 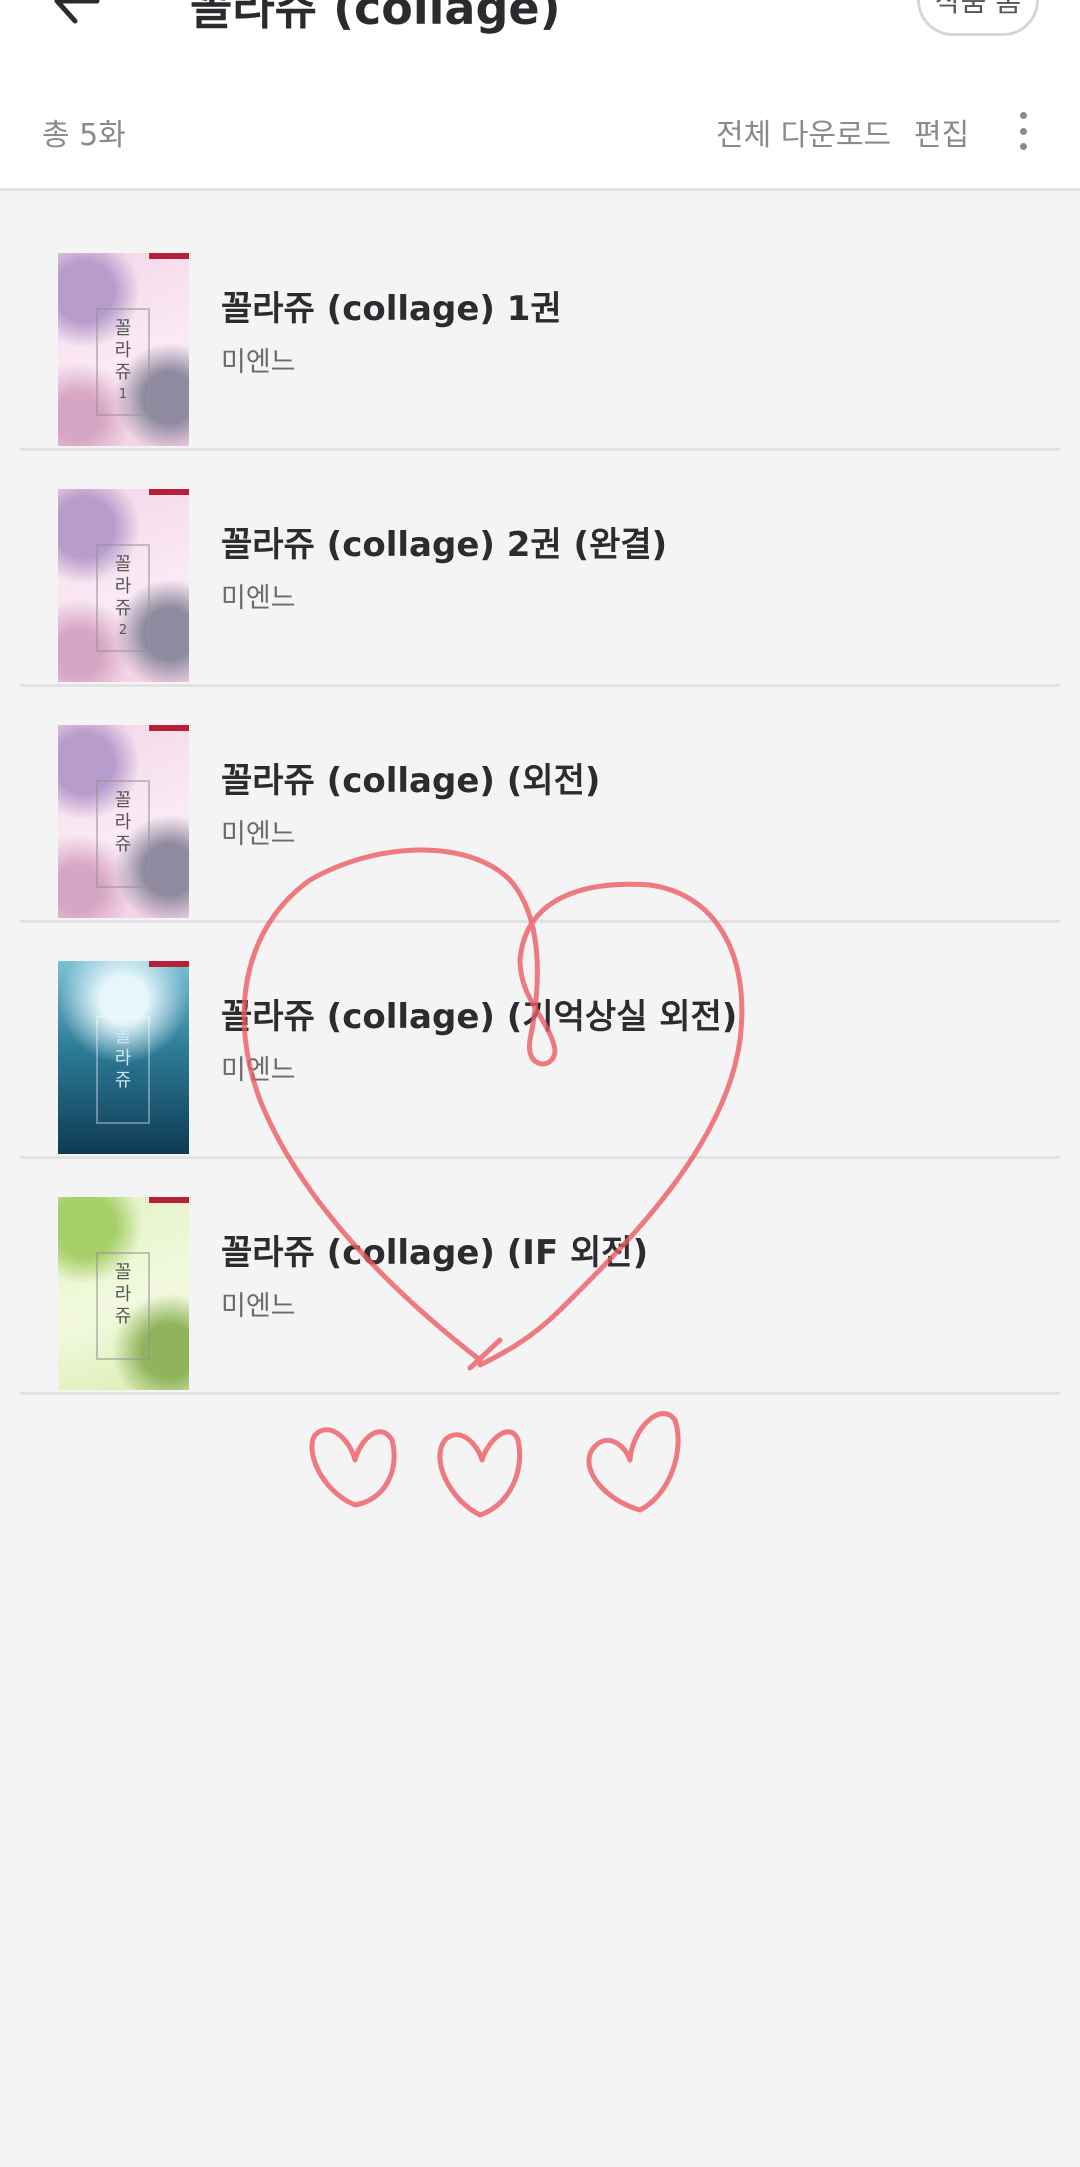 What do you see at coordinates (435, 1253) in the screenshot?
I see `book-title: 꼴라쥬 (collage) (IF 외전)` at bounding box center [435, 1253].